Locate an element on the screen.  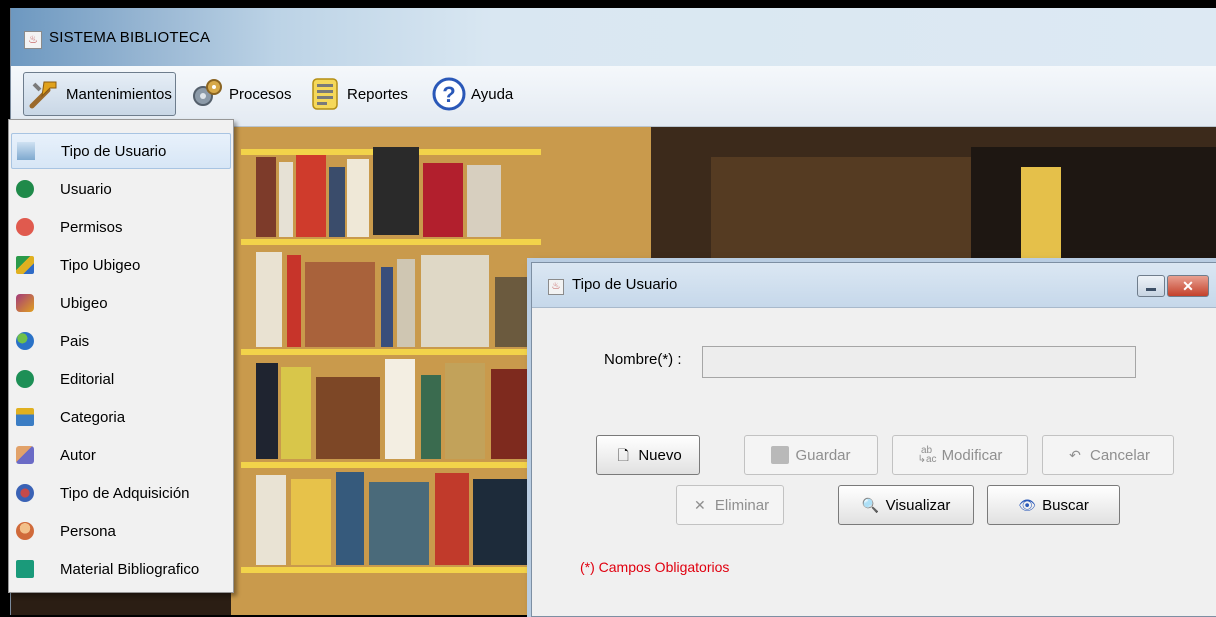
dropdown-item-tipo-de-usuario: Tipo de Usuario is located at coordinates (121, 151).